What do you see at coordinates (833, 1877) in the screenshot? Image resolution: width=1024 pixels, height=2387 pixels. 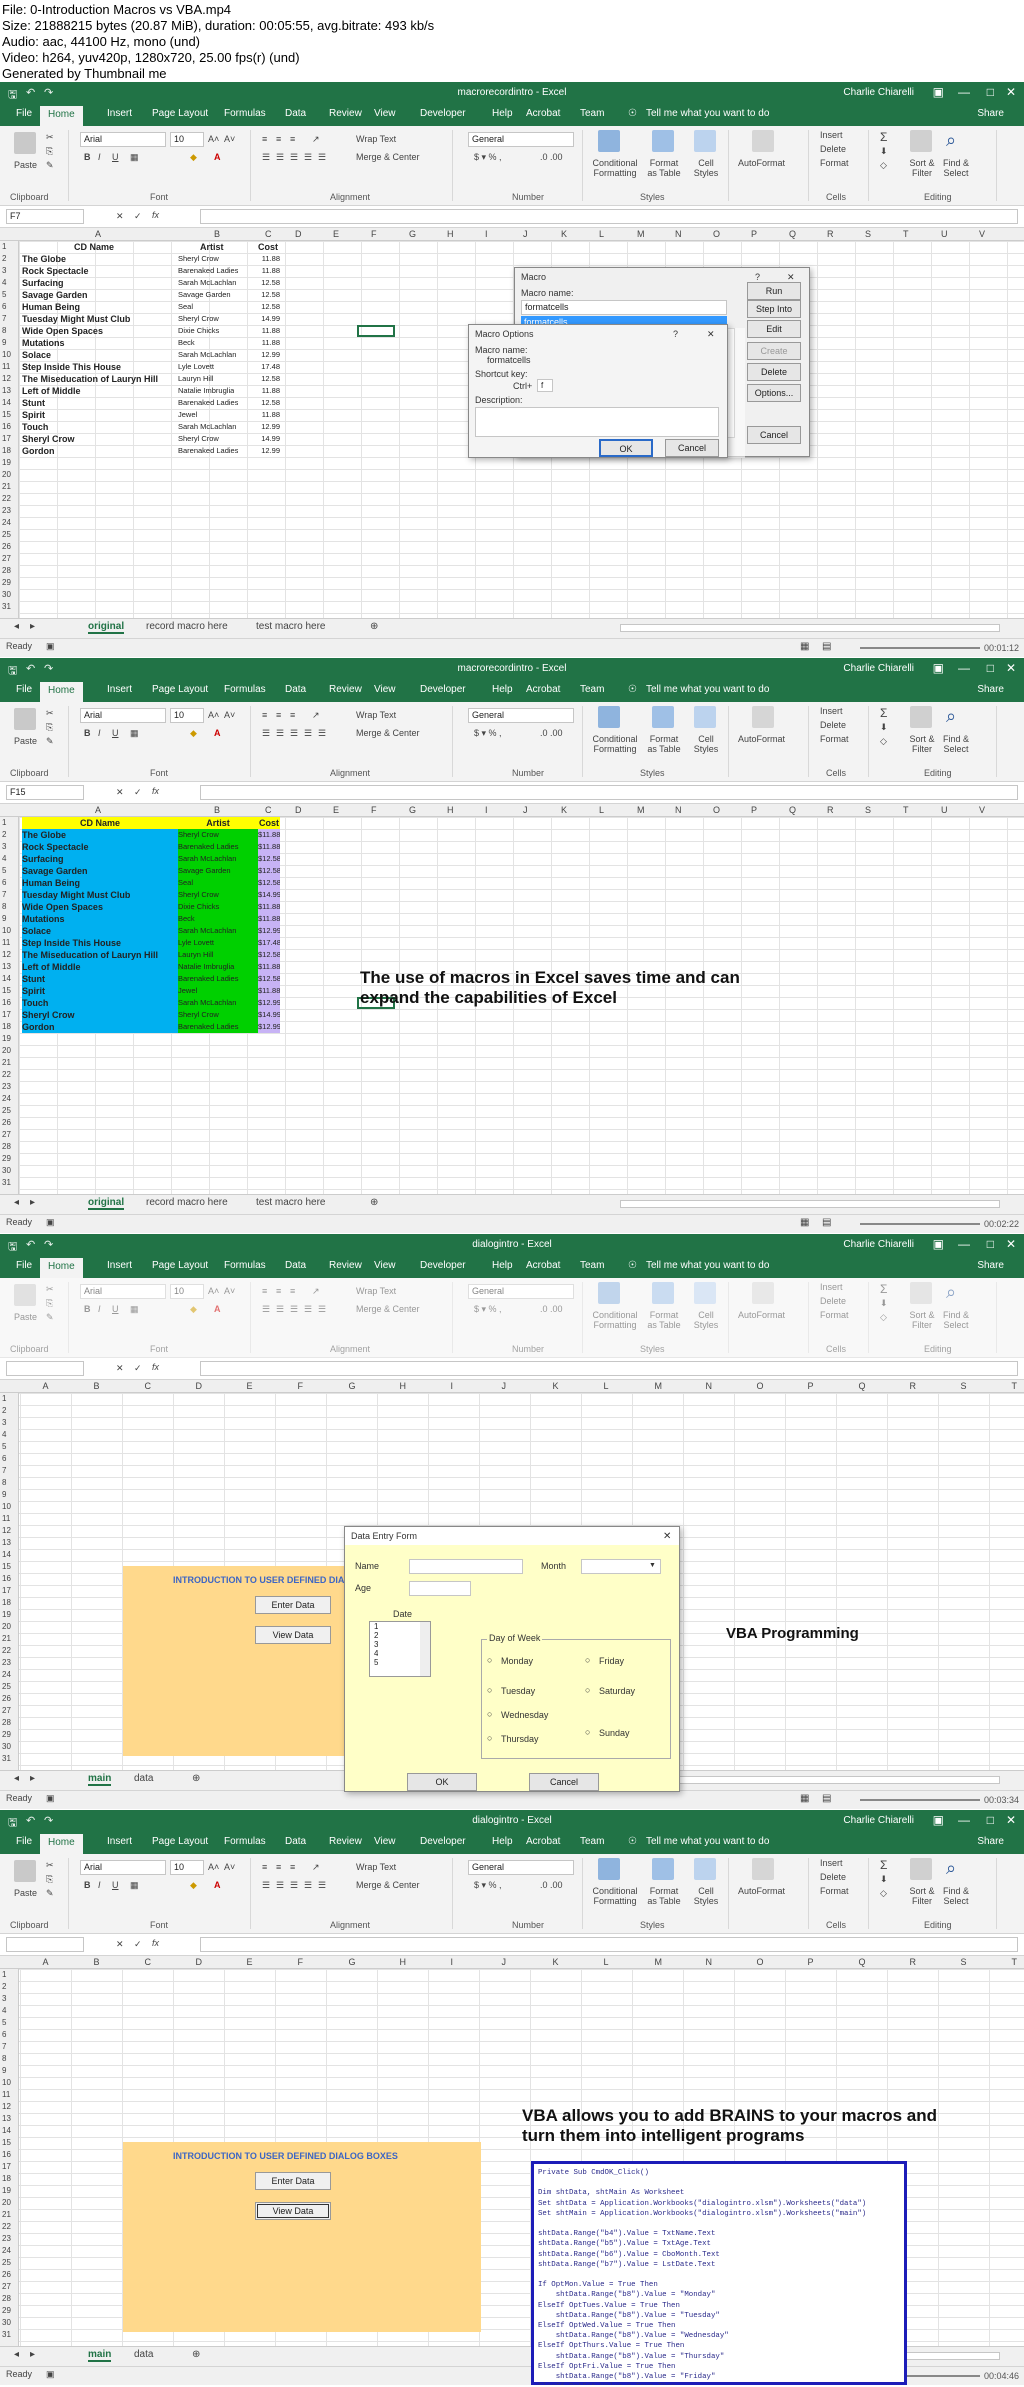 I see `delete-cells-button: Delete` at bounding box center [833, 1877].